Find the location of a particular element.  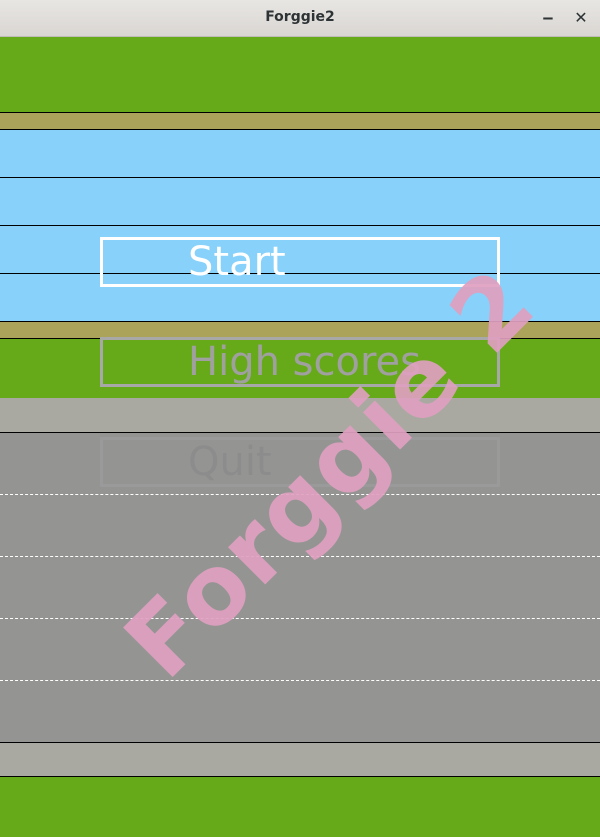

minimize-icon: ‒ is located at coordinates (548, 18).